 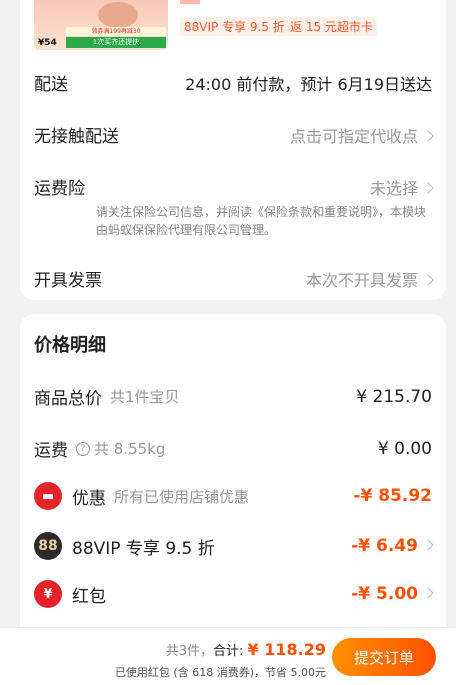 I want to click on product-thumbnail: 领券满199再减30 1次买齐还提快 ¥54, so click(x=101, y=25).